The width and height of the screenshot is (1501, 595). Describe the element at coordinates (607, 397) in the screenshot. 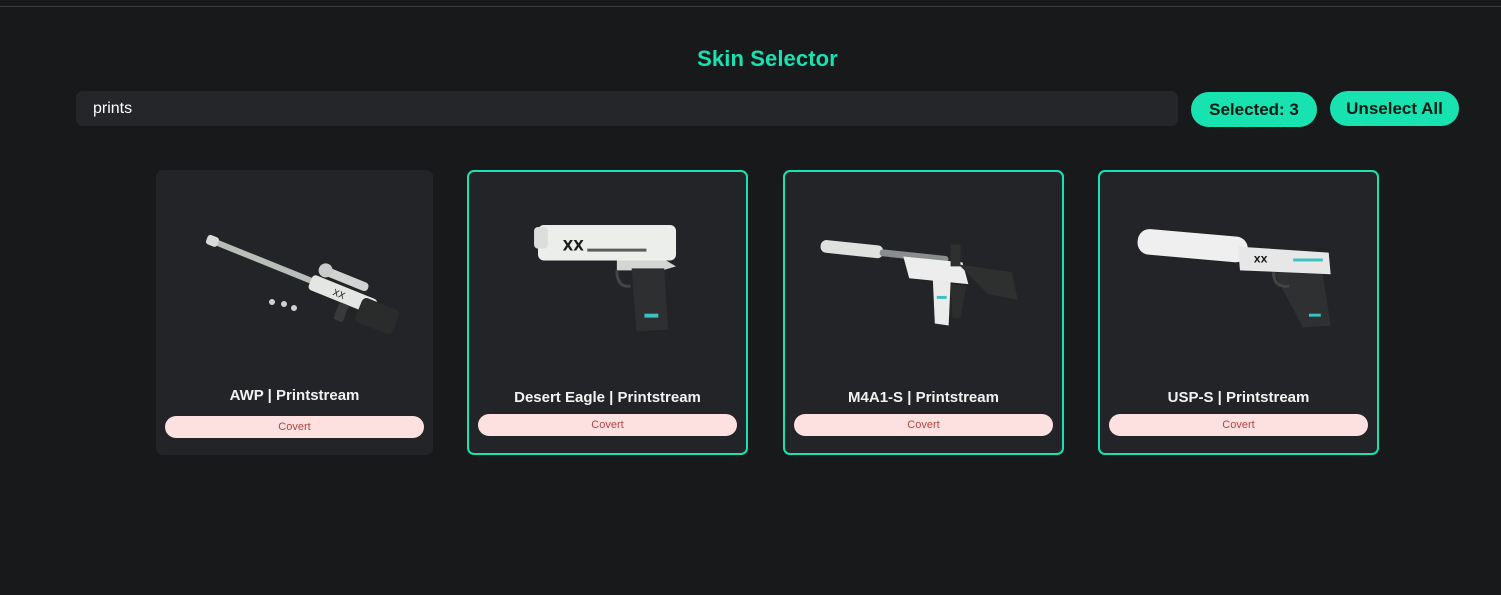

I see `skin-name: Desert Eagle | Printstream` at that location.